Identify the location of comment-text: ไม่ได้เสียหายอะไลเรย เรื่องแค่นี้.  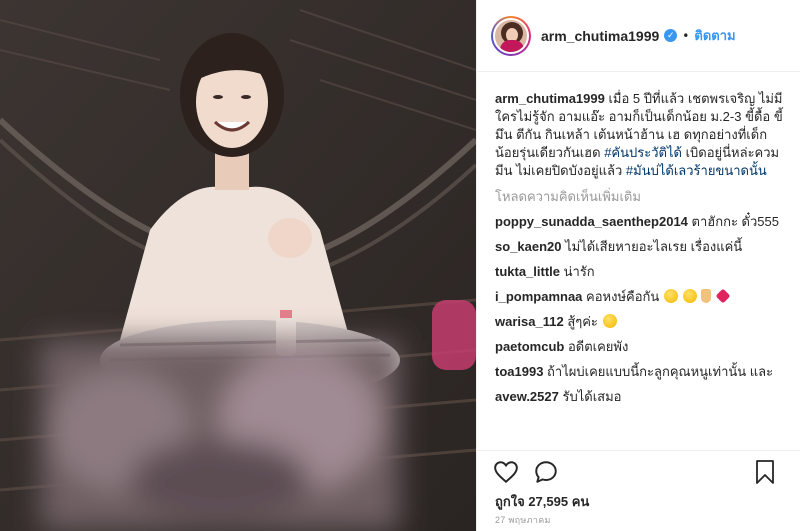
(654, 246).